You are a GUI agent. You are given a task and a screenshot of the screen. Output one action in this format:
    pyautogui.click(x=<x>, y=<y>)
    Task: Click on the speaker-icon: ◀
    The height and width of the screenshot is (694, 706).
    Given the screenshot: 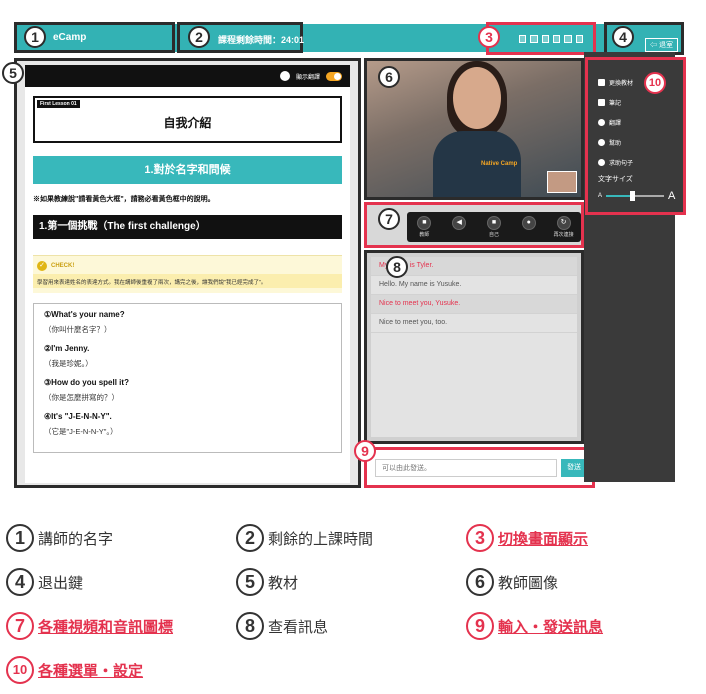 What is the action you would take?
    pyautogui.click(x=459, y=223)
    